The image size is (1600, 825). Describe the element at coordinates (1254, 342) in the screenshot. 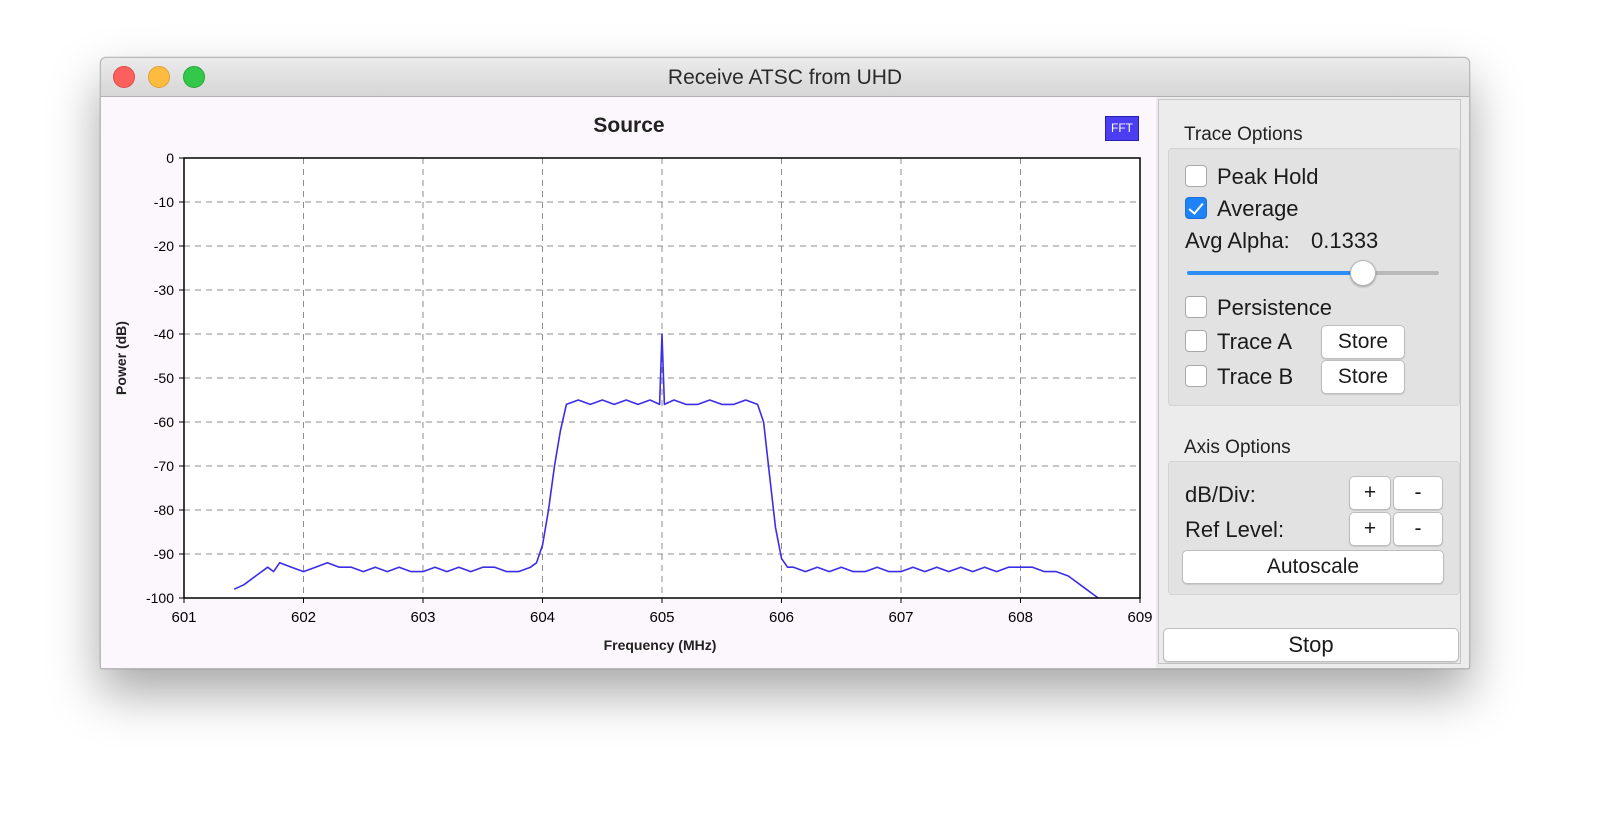

I see `trace-a-label: Trace A` at that location.